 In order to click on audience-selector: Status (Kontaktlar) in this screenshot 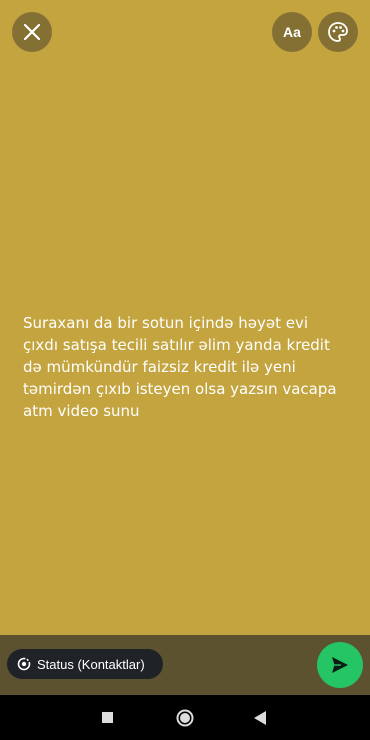, I will do `click(85, 664)`.